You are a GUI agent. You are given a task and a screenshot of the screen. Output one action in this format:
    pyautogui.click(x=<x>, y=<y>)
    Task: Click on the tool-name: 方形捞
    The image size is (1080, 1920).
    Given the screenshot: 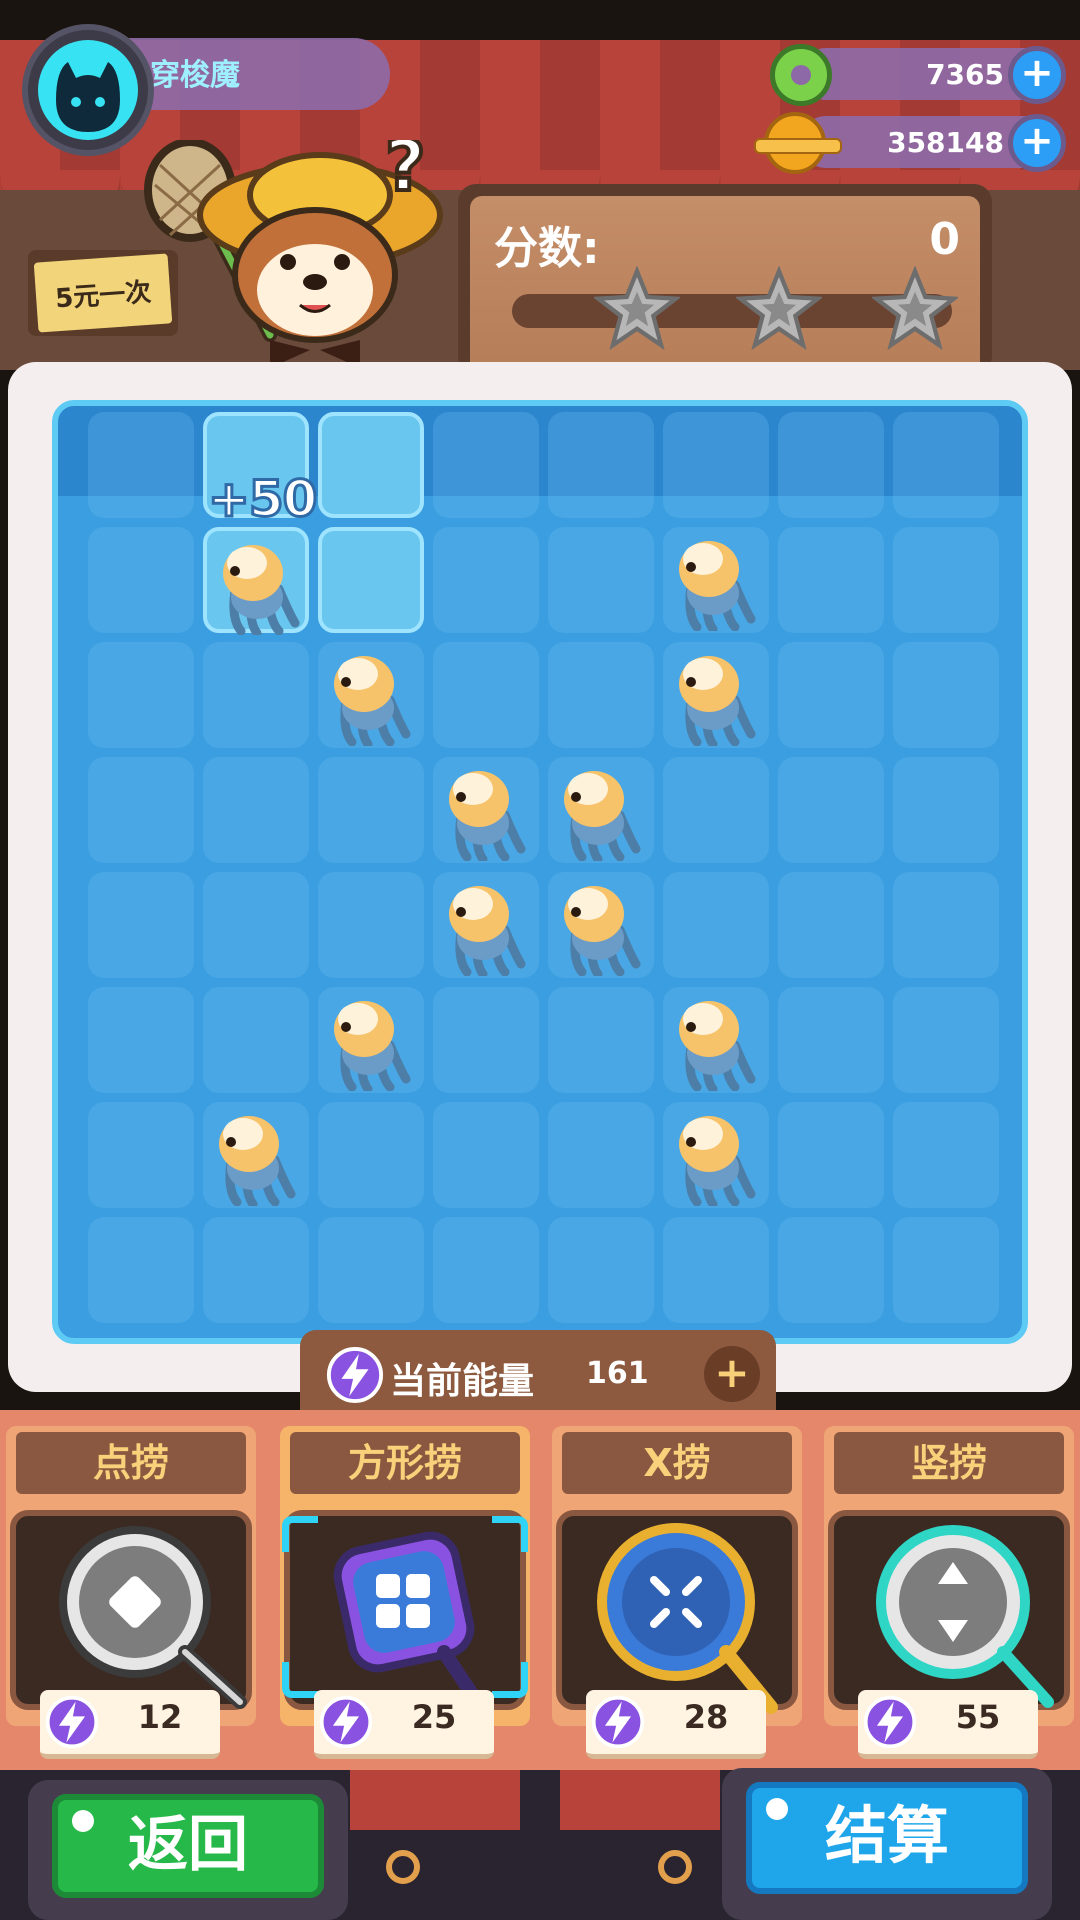 What is the action you would take?
    pyautogui.click(x=405, y=1463)
    